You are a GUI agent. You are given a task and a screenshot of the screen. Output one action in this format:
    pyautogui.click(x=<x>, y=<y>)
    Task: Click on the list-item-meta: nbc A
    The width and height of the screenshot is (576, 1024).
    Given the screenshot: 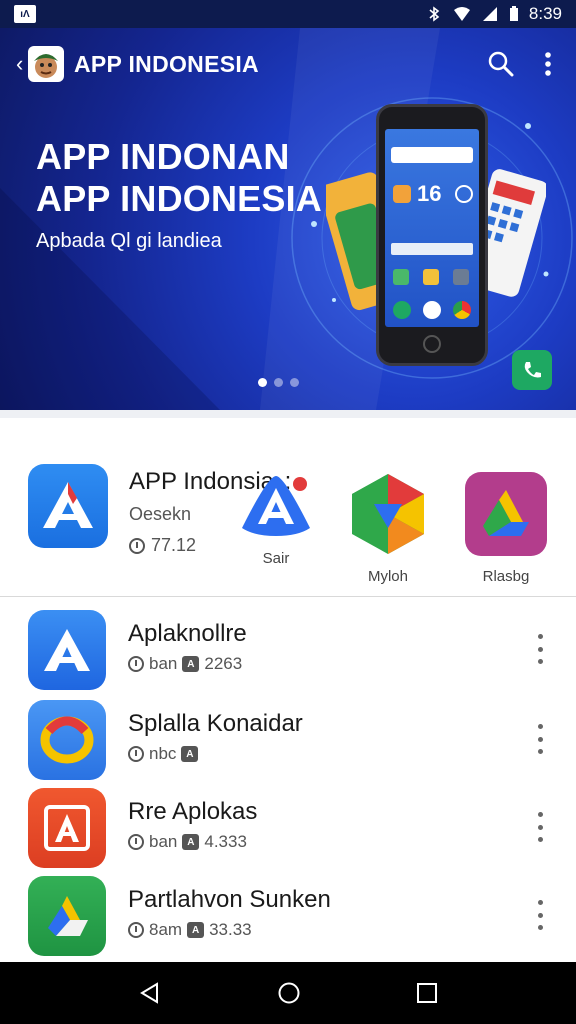 What is the action you would take?
    pyautogui.click(x=165, y=754)
    